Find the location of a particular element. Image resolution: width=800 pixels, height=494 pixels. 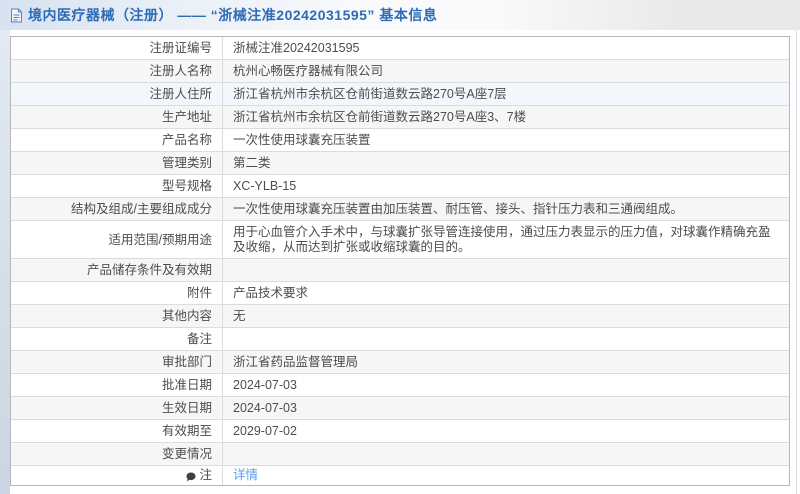

note-bubble-icon is located at coordinates (191, 476).